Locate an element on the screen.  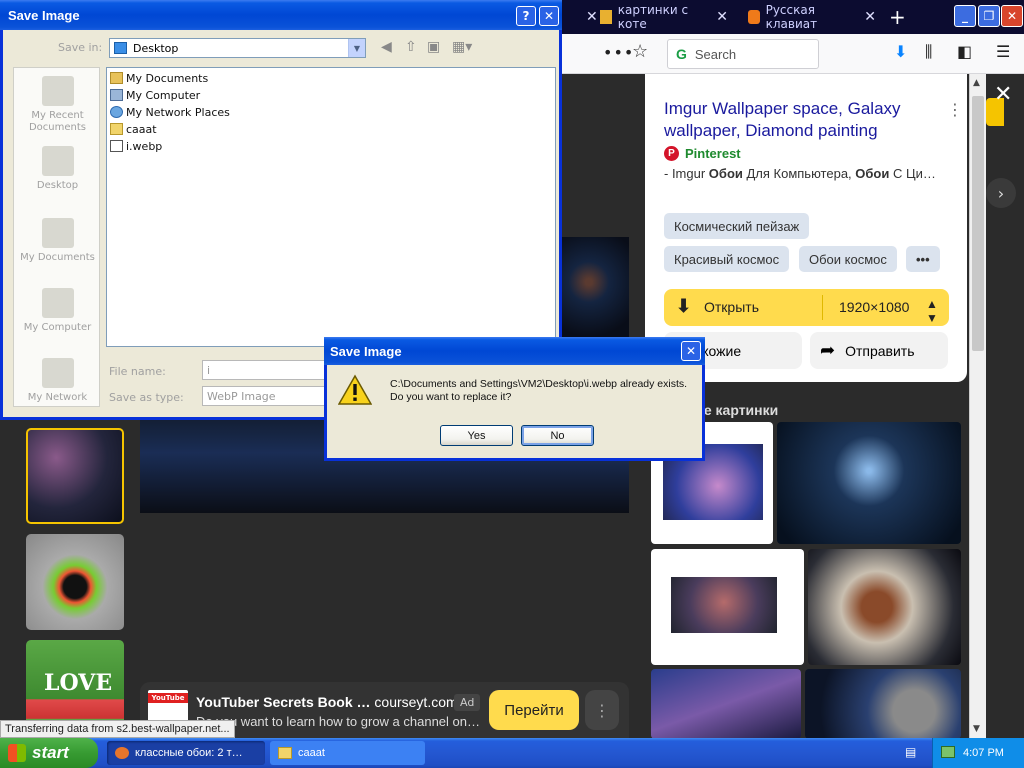
share-button: ➦ Отправить is located at coordinates (879, 350).